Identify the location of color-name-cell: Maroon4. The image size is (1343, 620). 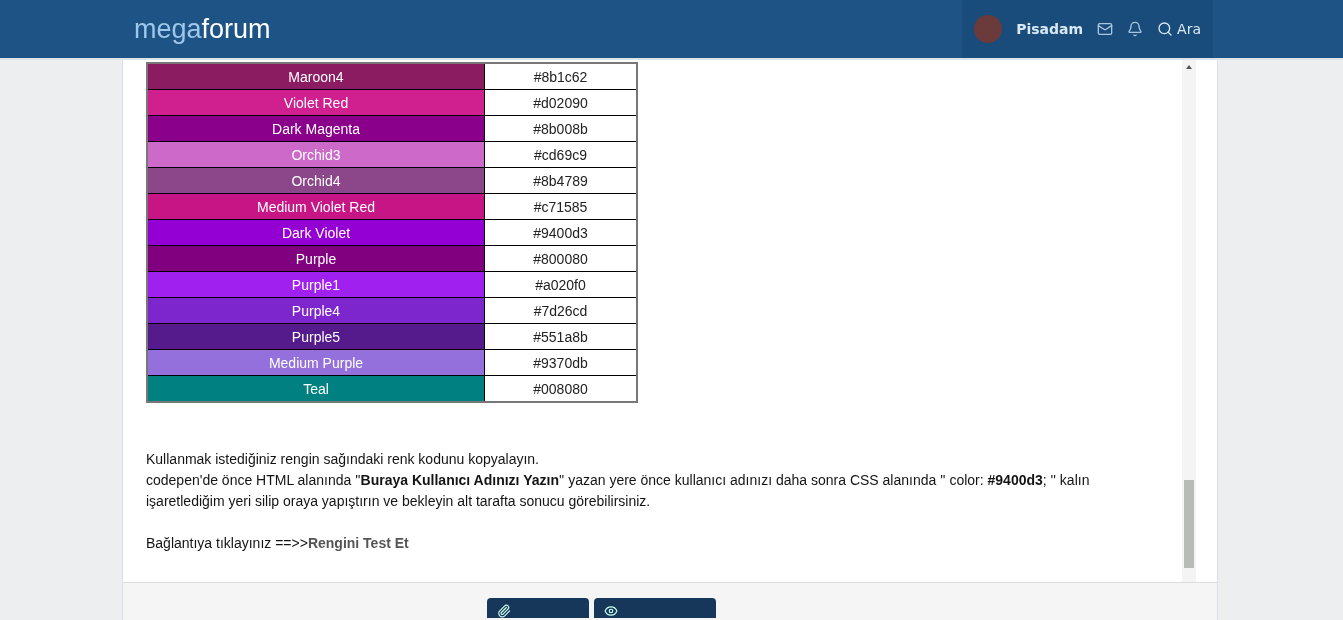
(316, 76).